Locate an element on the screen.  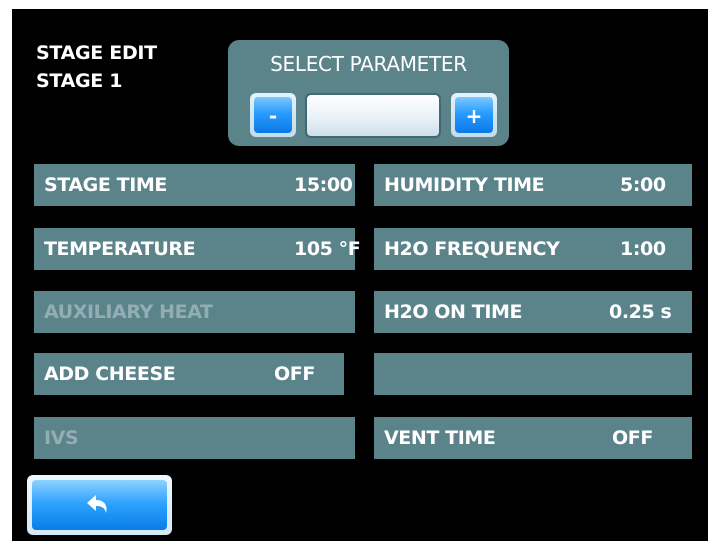
param-value: 105 °F is located at coordinates (327, 249).